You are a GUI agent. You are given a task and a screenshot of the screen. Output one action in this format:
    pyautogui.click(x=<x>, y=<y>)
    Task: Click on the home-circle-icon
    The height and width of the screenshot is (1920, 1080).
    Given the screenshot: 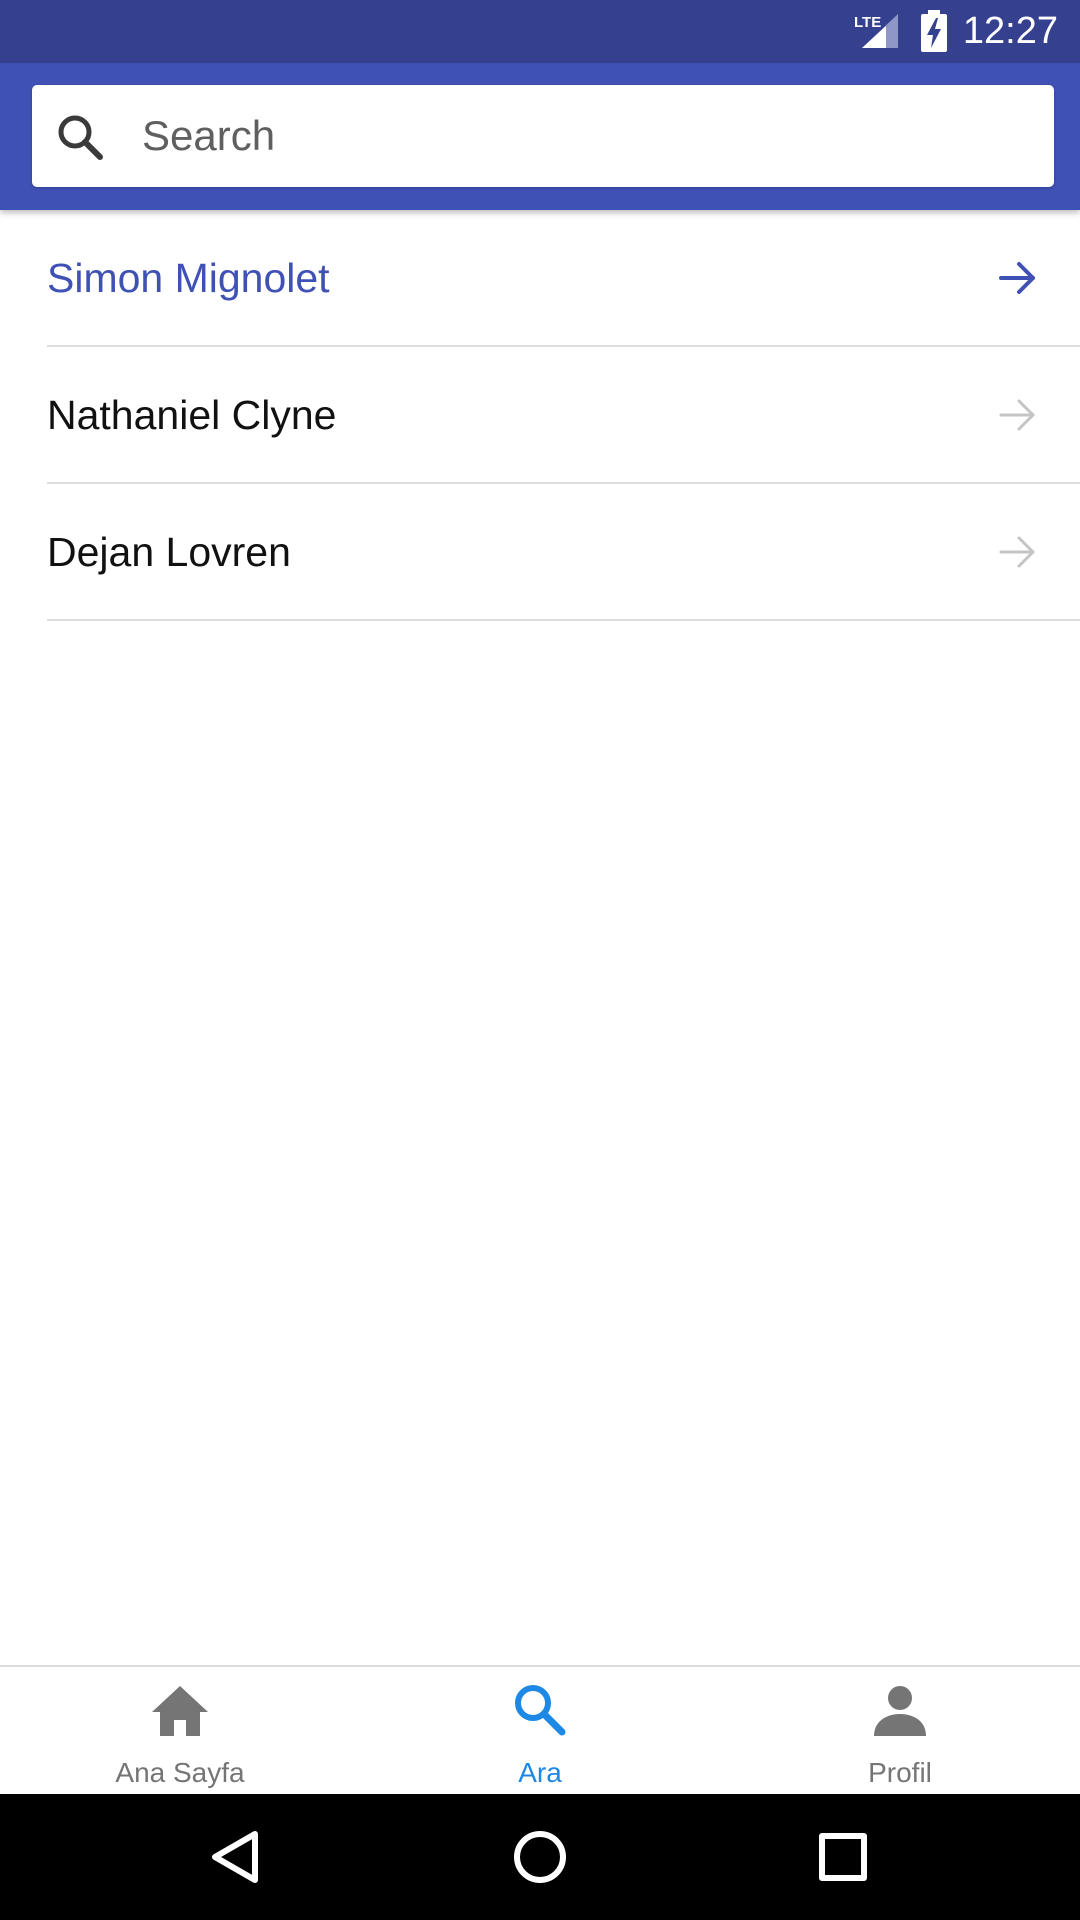 What is the action you would take?
    pyautogui.click(x=540, y=1857)
    